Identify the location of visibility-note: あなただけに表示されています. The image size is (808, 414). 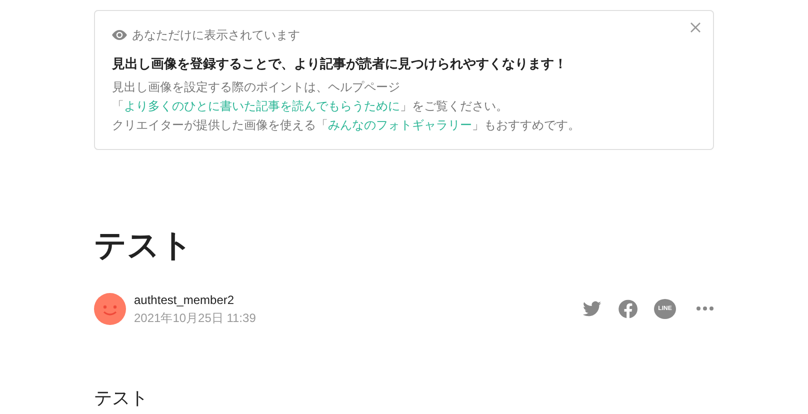
(216, 35).